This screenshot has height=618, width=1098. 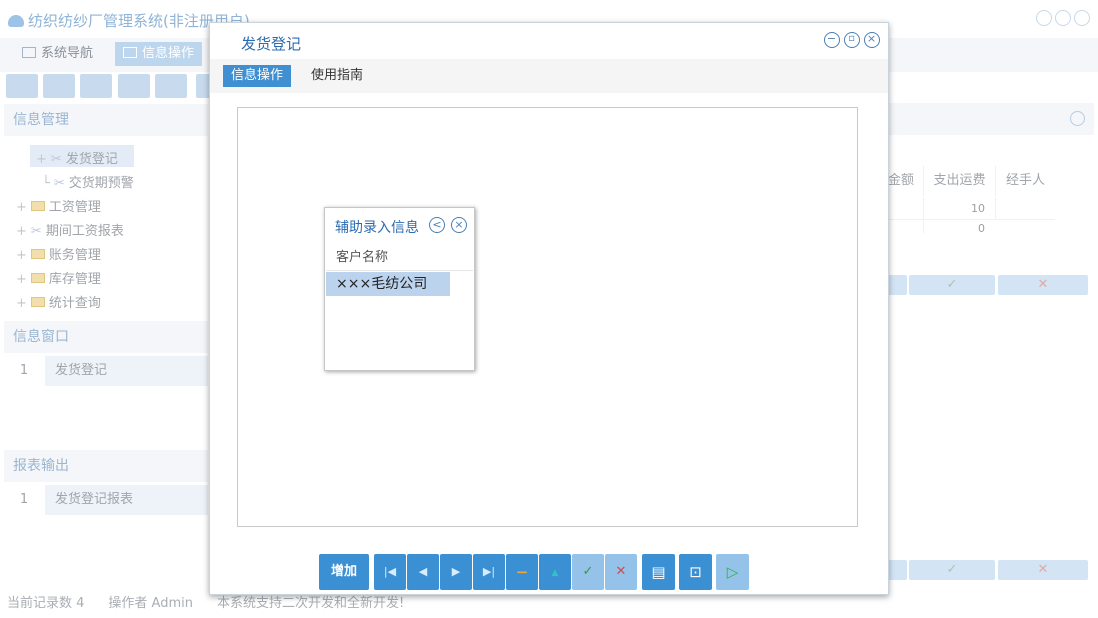 What do you see at coordinates (337, 76) in the screenshot?
I see `menu-usage-guide: 使用指南` at bounding box center [337, 76].